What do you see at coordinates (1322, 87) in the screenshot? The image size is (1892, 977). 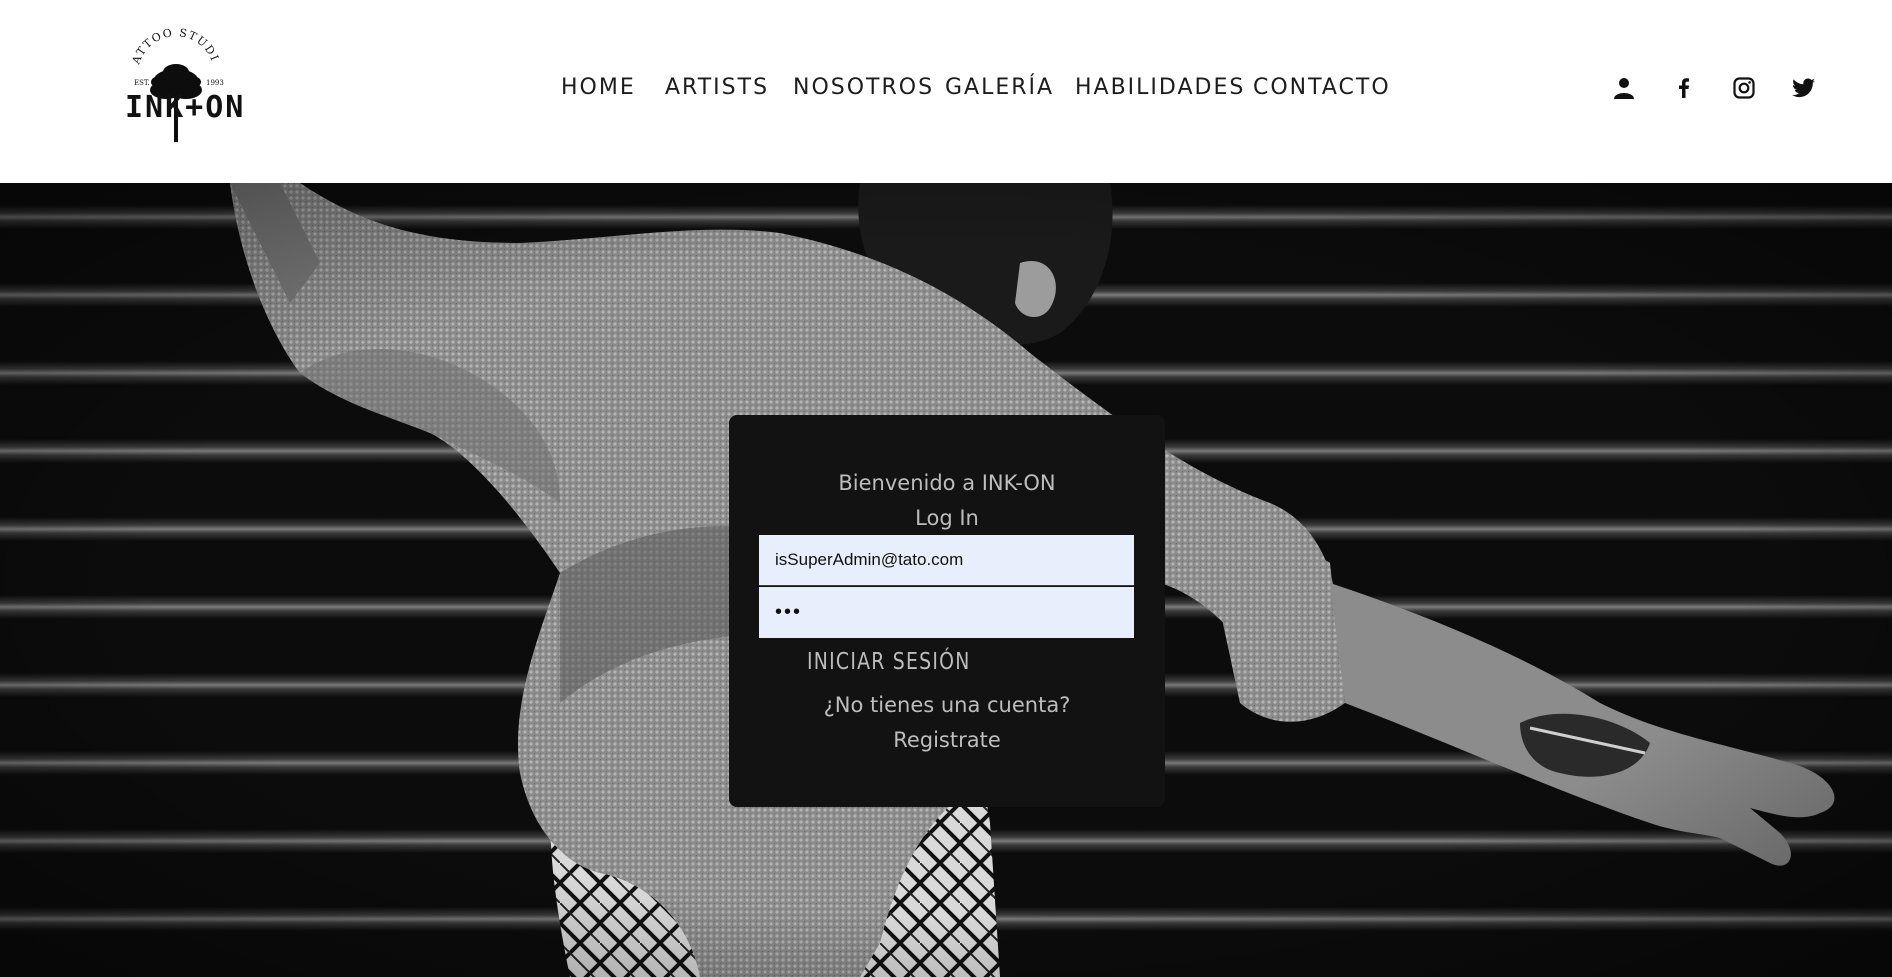 I see `nav-contacto: CONTACTO` at bounding box center [1322, 87].